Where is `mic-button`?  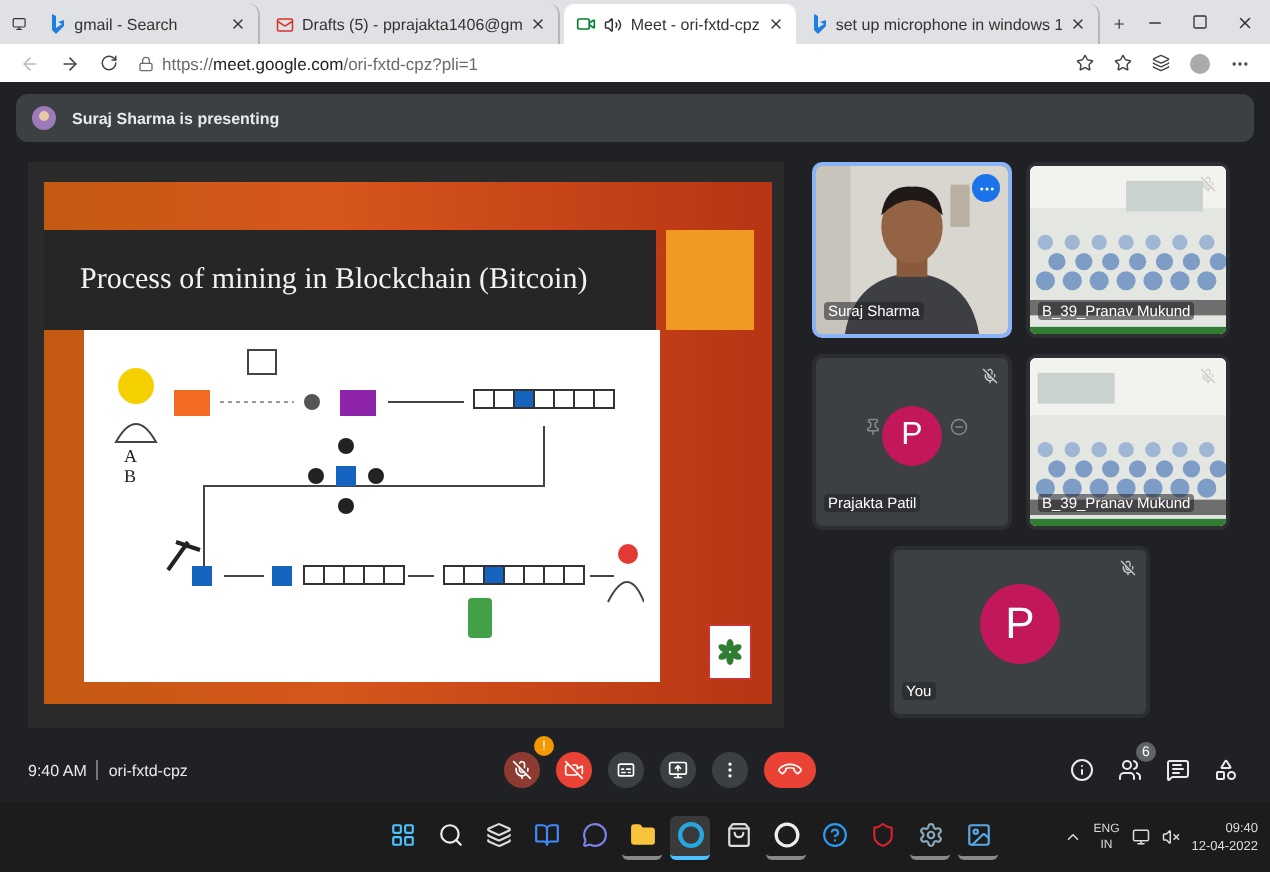
mic-button is located at coordinates (522, 770).